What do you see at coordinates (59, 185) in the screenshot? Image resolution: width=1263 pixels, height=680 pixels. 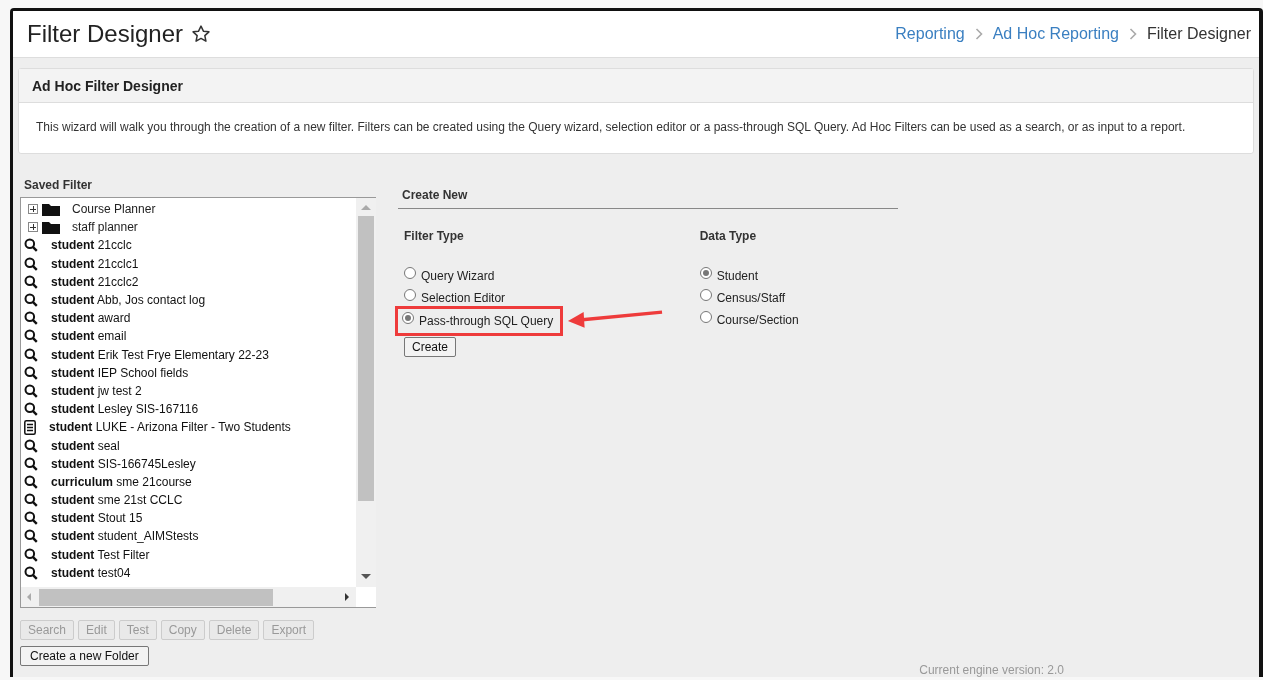 I see `saved-filter-label: Saved Filter` at bounding box center [59, 185].